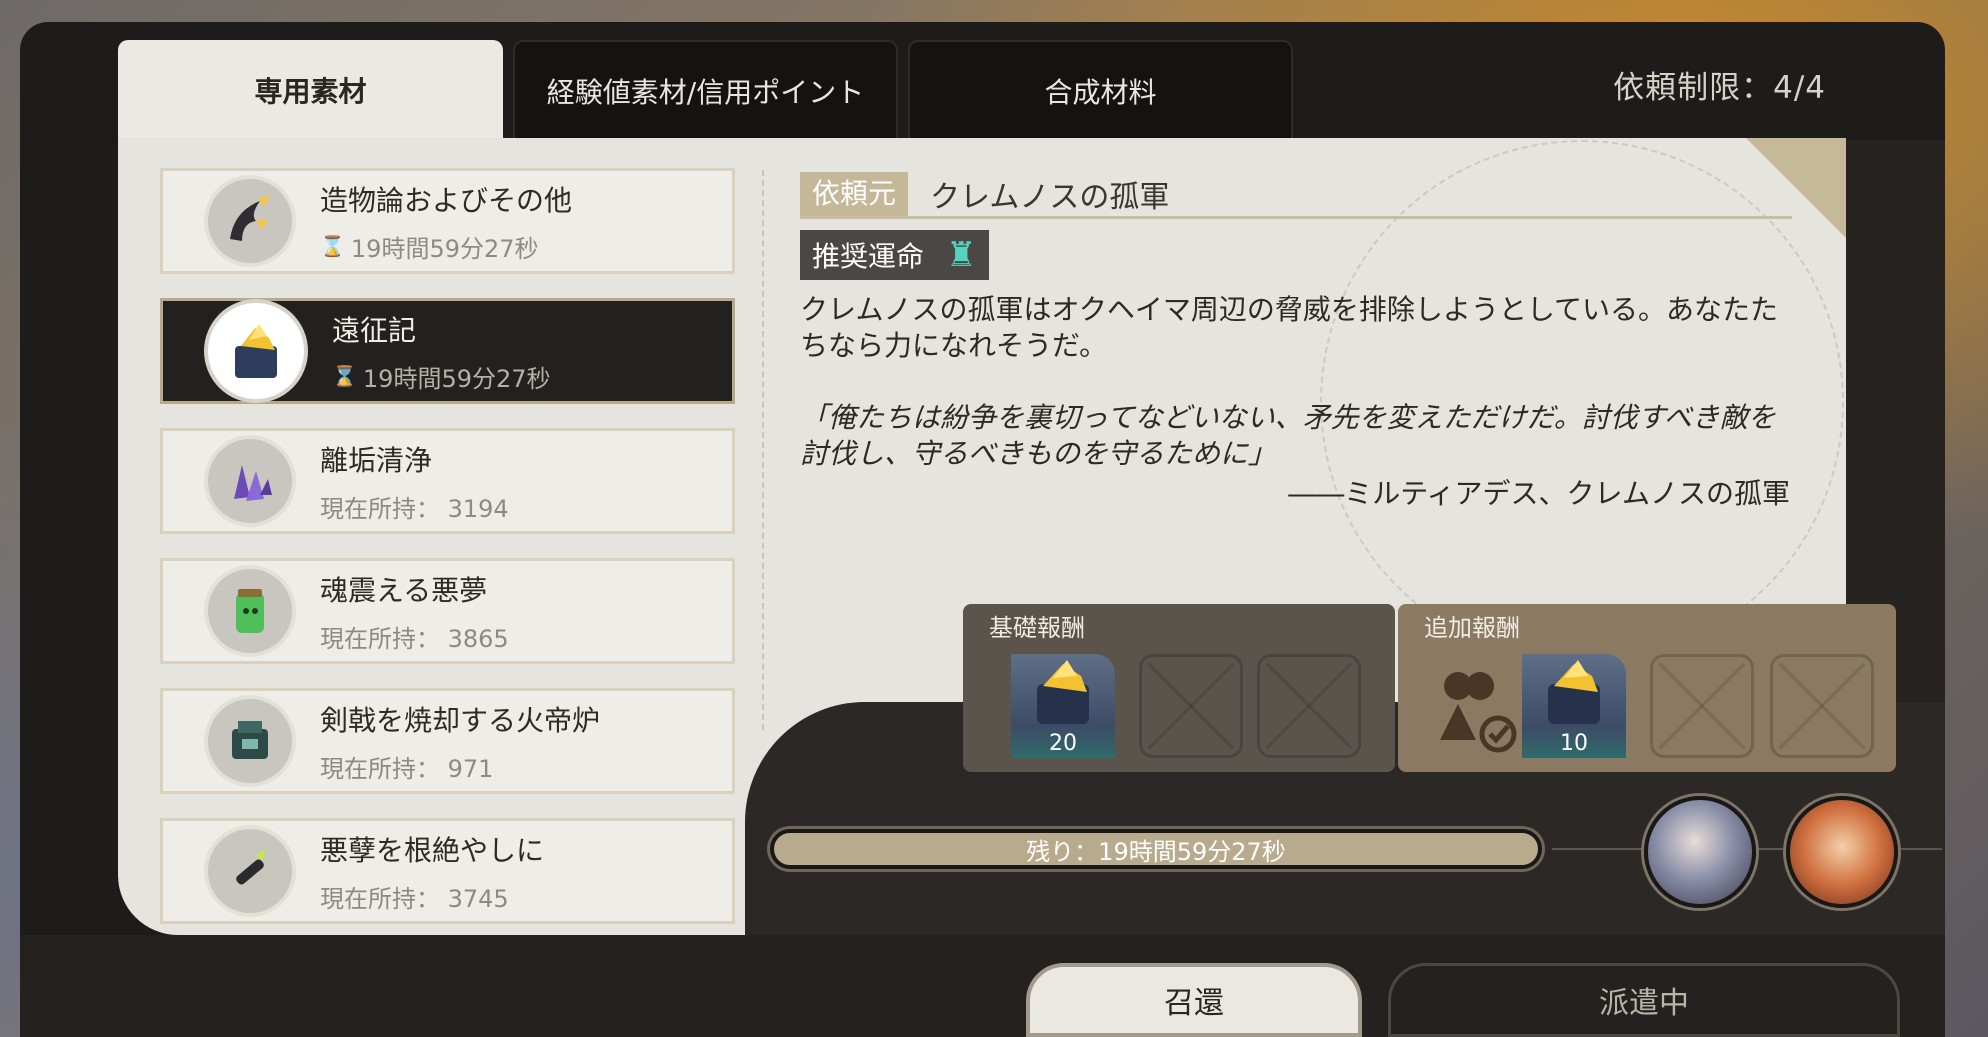  Describe the element at coordinates (1574, 743) in the screenshot. I see `reward-count: 10` at that location.